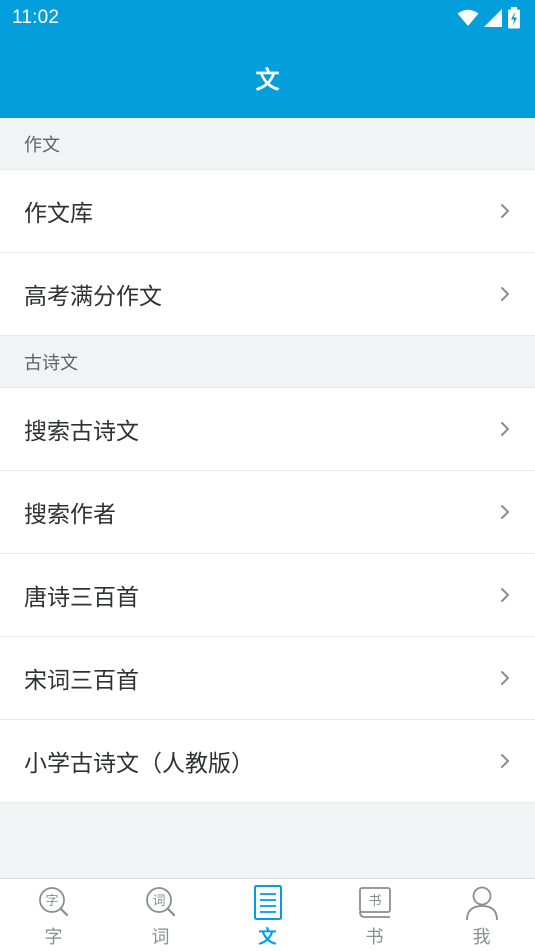  What do you see at coordinates (160, 937) in the screenshot?
I see `tab-label: 词` at bounding box center [160, 937].